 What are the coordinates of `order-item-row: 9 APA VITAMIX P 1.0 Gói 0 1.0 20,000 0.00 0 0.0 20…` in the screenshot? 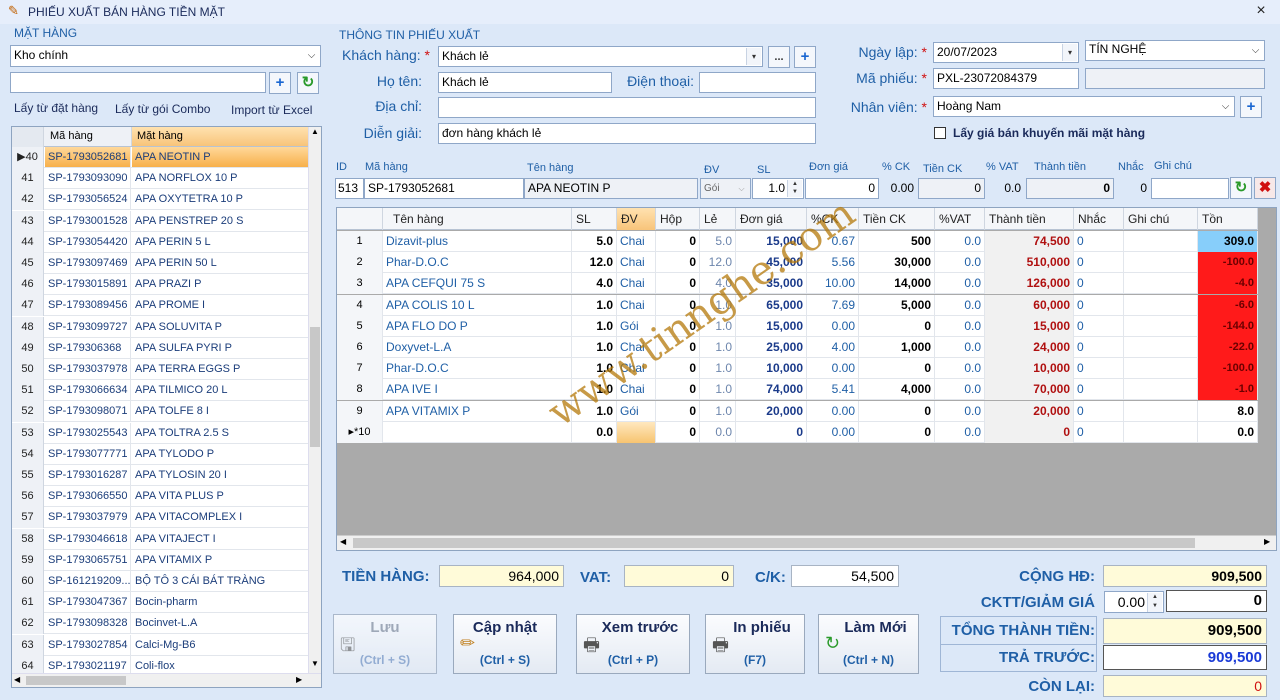 It's located at (797, 411).